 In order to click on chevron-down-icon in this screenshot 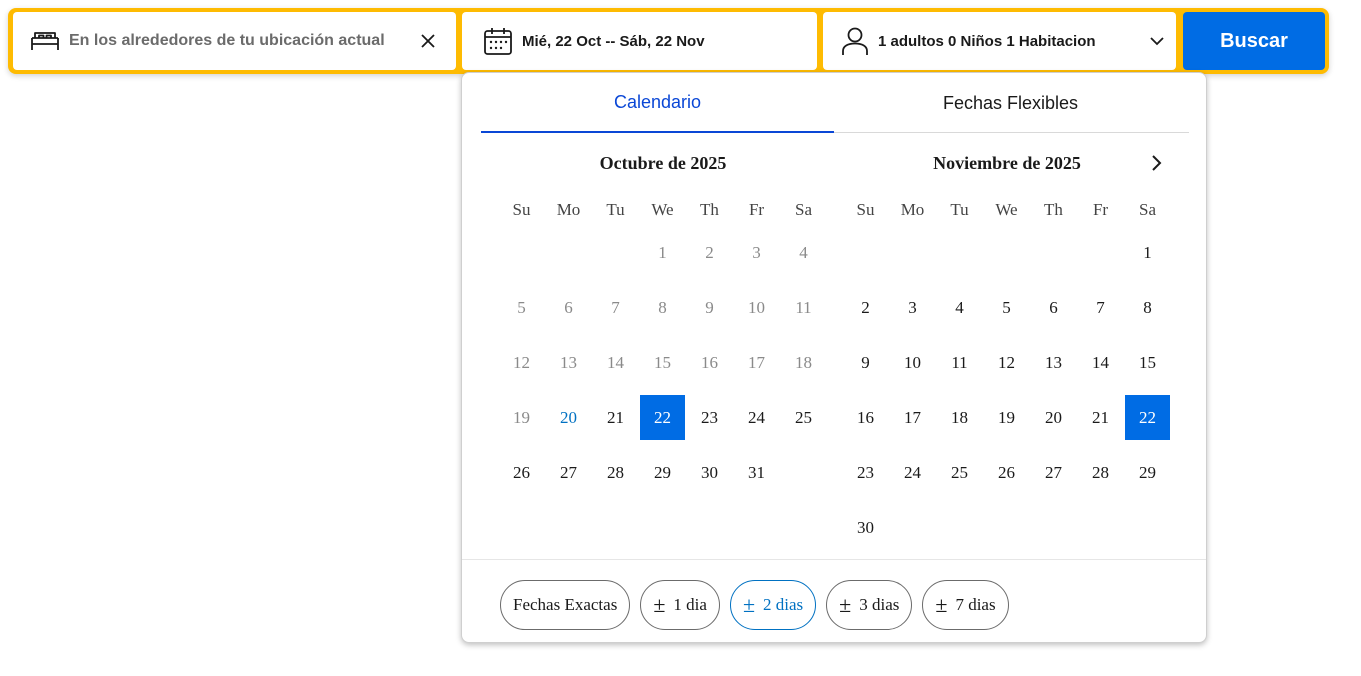, I will do `click(1157, 41)`.